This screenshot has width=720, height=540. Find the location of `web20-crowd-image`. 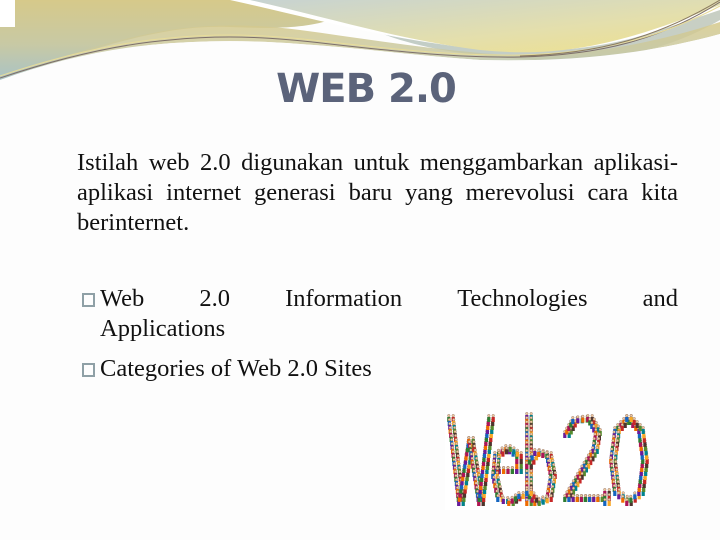

web20-crowd-image is located at coordinates (547, 460).